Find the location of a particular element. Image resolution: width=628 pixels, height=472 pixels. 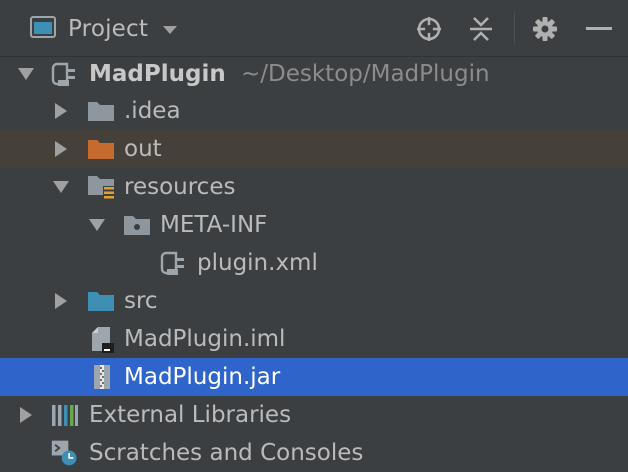

hide-panel-icon is located at coordinates (599, 29).